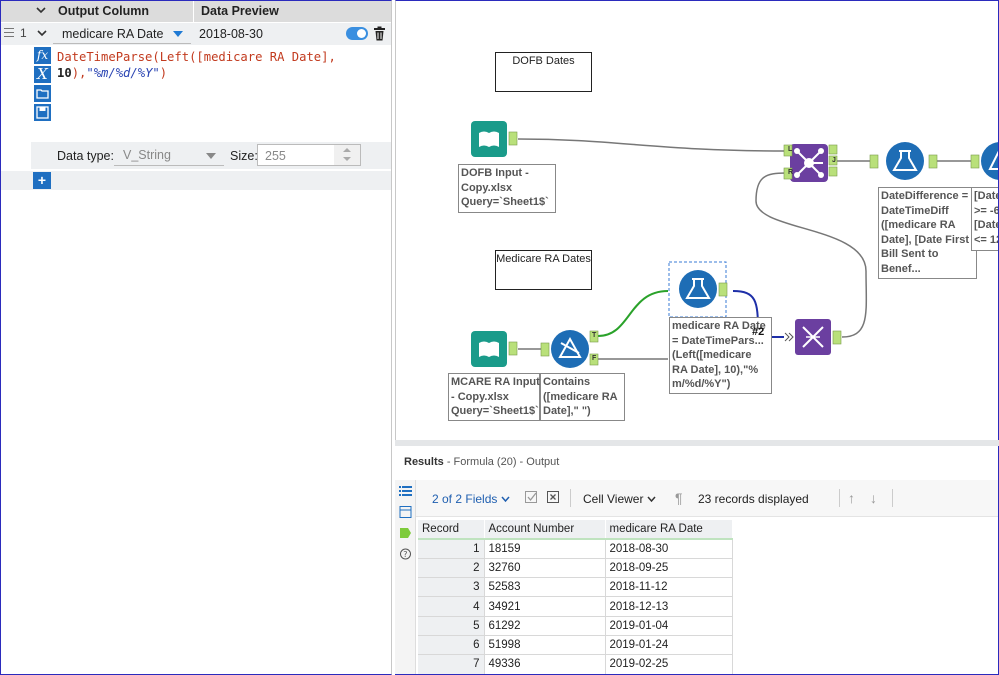  What do you see at coordinates (669, 549) in the screenshot?
I see `medicare-ra-date-cell: 2018-08-30` at bounding box center [669, 549].